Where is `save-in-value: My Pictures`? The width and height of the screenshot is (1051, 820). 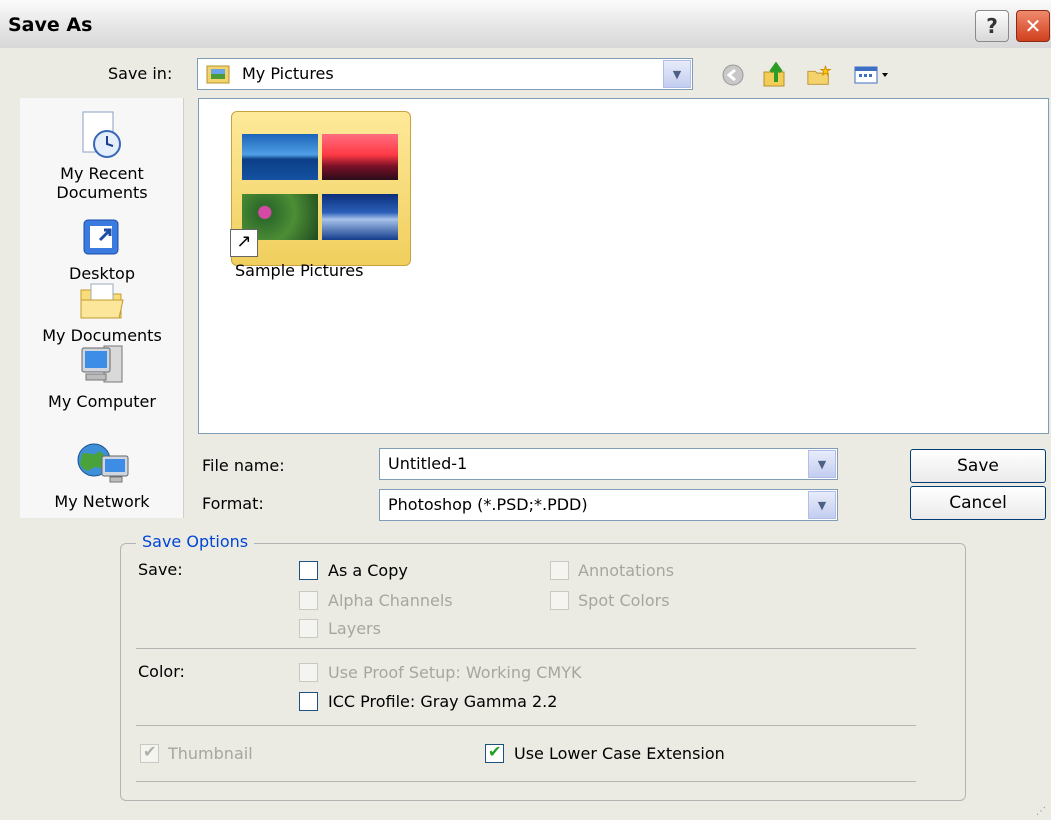
save-in-value: My Pictures is located at coordinates (288, 73).